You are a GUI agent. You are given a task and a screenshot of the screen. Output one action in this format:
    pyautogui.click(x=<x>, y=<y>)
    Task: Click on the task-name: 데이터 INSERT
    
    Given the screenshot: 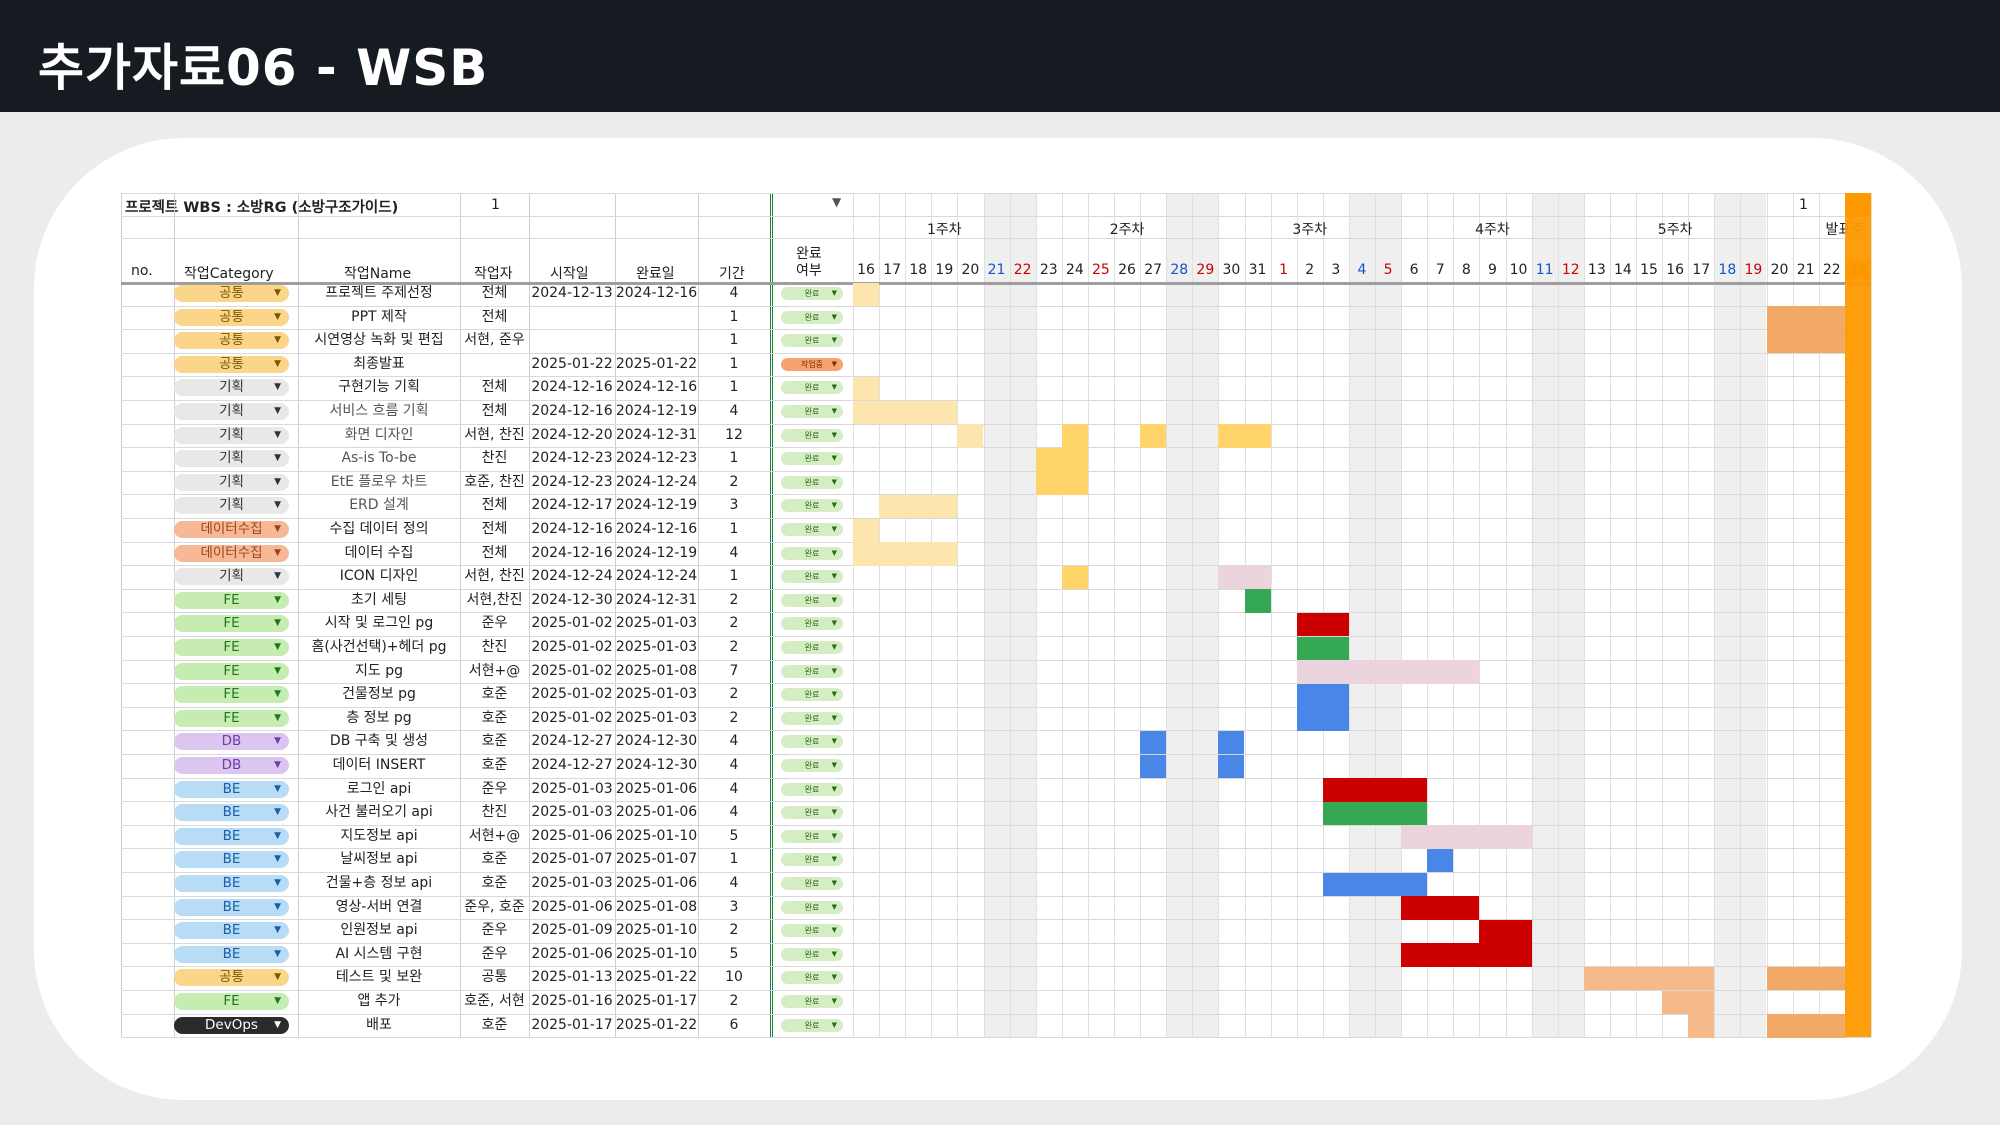 What is the action you would take?
    pyautogui.click(x=379, y=765)
    